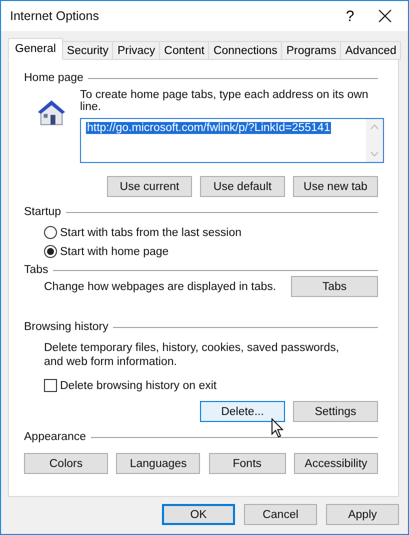  What do you see at coordinates (232, 140) in the screenshot?
I see `address-field: http://go.microsoft.com/fwlink/p/?LinkId=255141` at bounding box center [232, 140].